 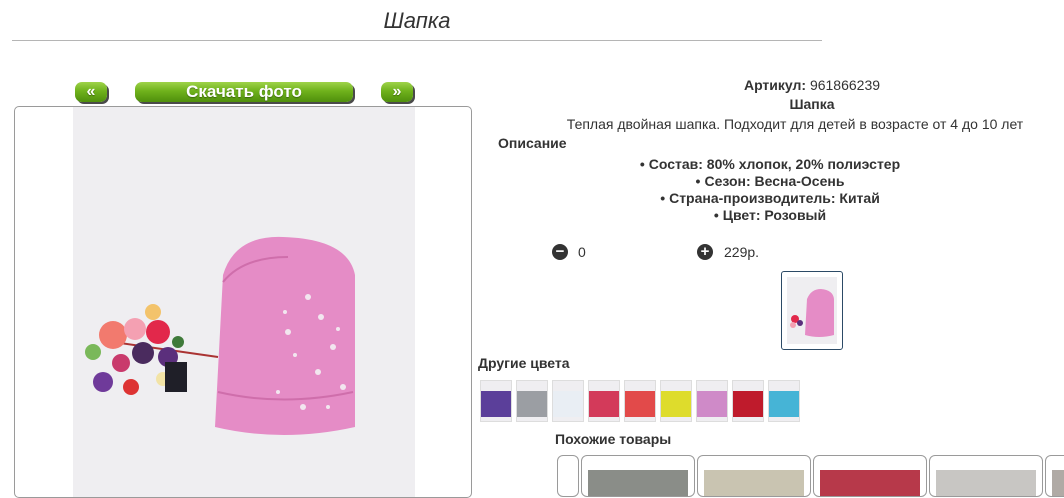 I want to click on product-name: Шапка, so click(x=812, y=104).